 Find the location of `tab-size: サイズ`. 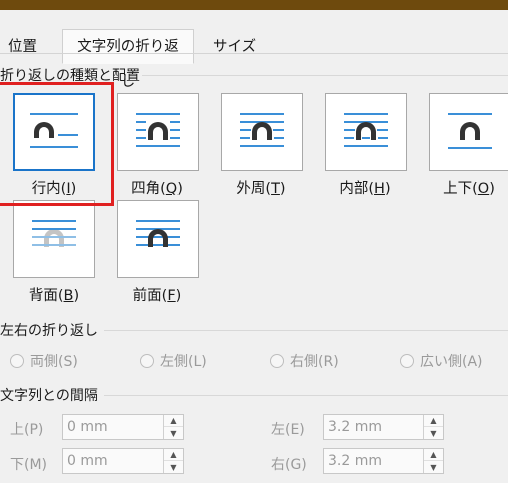

tab-size: サイズ is located at coordinates (234, 47).